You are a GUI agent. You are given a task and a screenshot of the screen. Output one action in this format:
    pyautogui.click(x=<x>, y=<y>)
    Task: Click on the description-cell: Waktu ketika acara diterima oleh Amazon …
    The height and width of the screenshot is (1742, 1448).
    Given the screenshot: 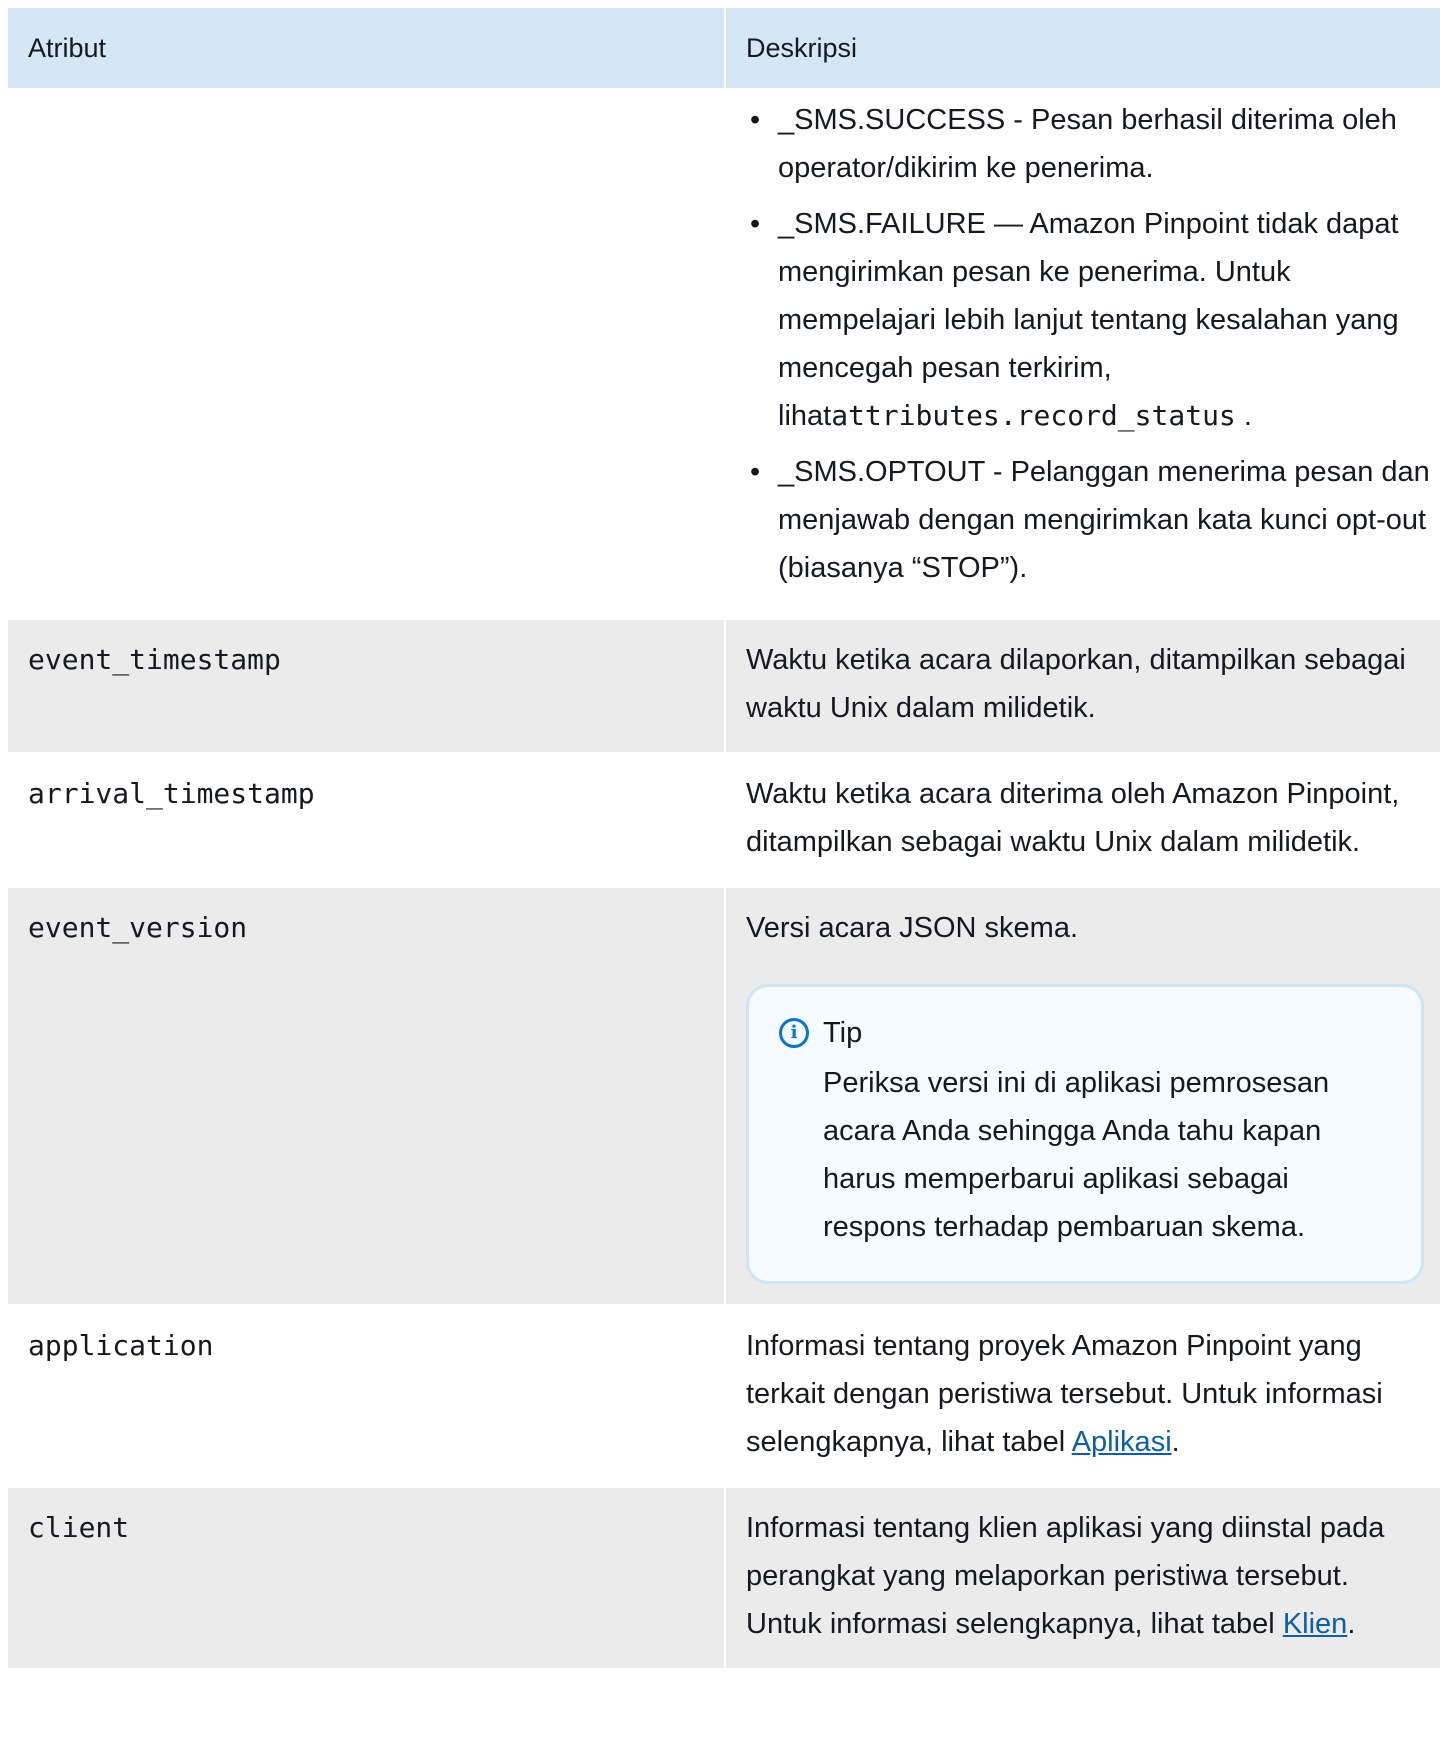 What is the action you would take?
    pyautogui.click(x=1073, y=818)
    